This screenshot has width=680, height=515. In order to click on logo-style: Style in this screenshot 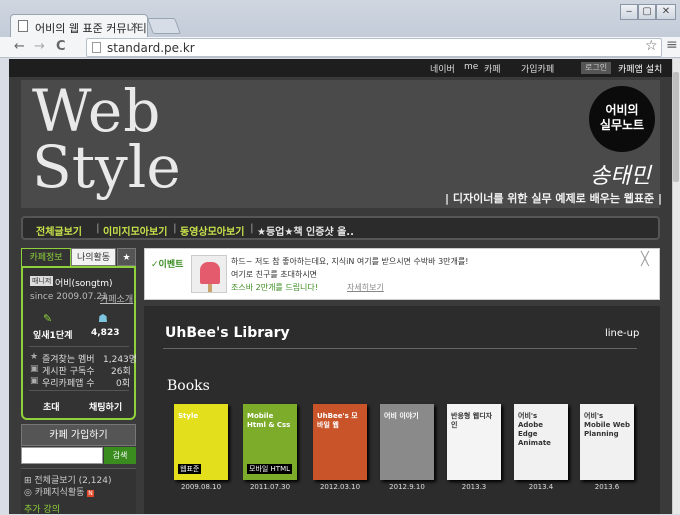, I will do `click(106, 167)`.